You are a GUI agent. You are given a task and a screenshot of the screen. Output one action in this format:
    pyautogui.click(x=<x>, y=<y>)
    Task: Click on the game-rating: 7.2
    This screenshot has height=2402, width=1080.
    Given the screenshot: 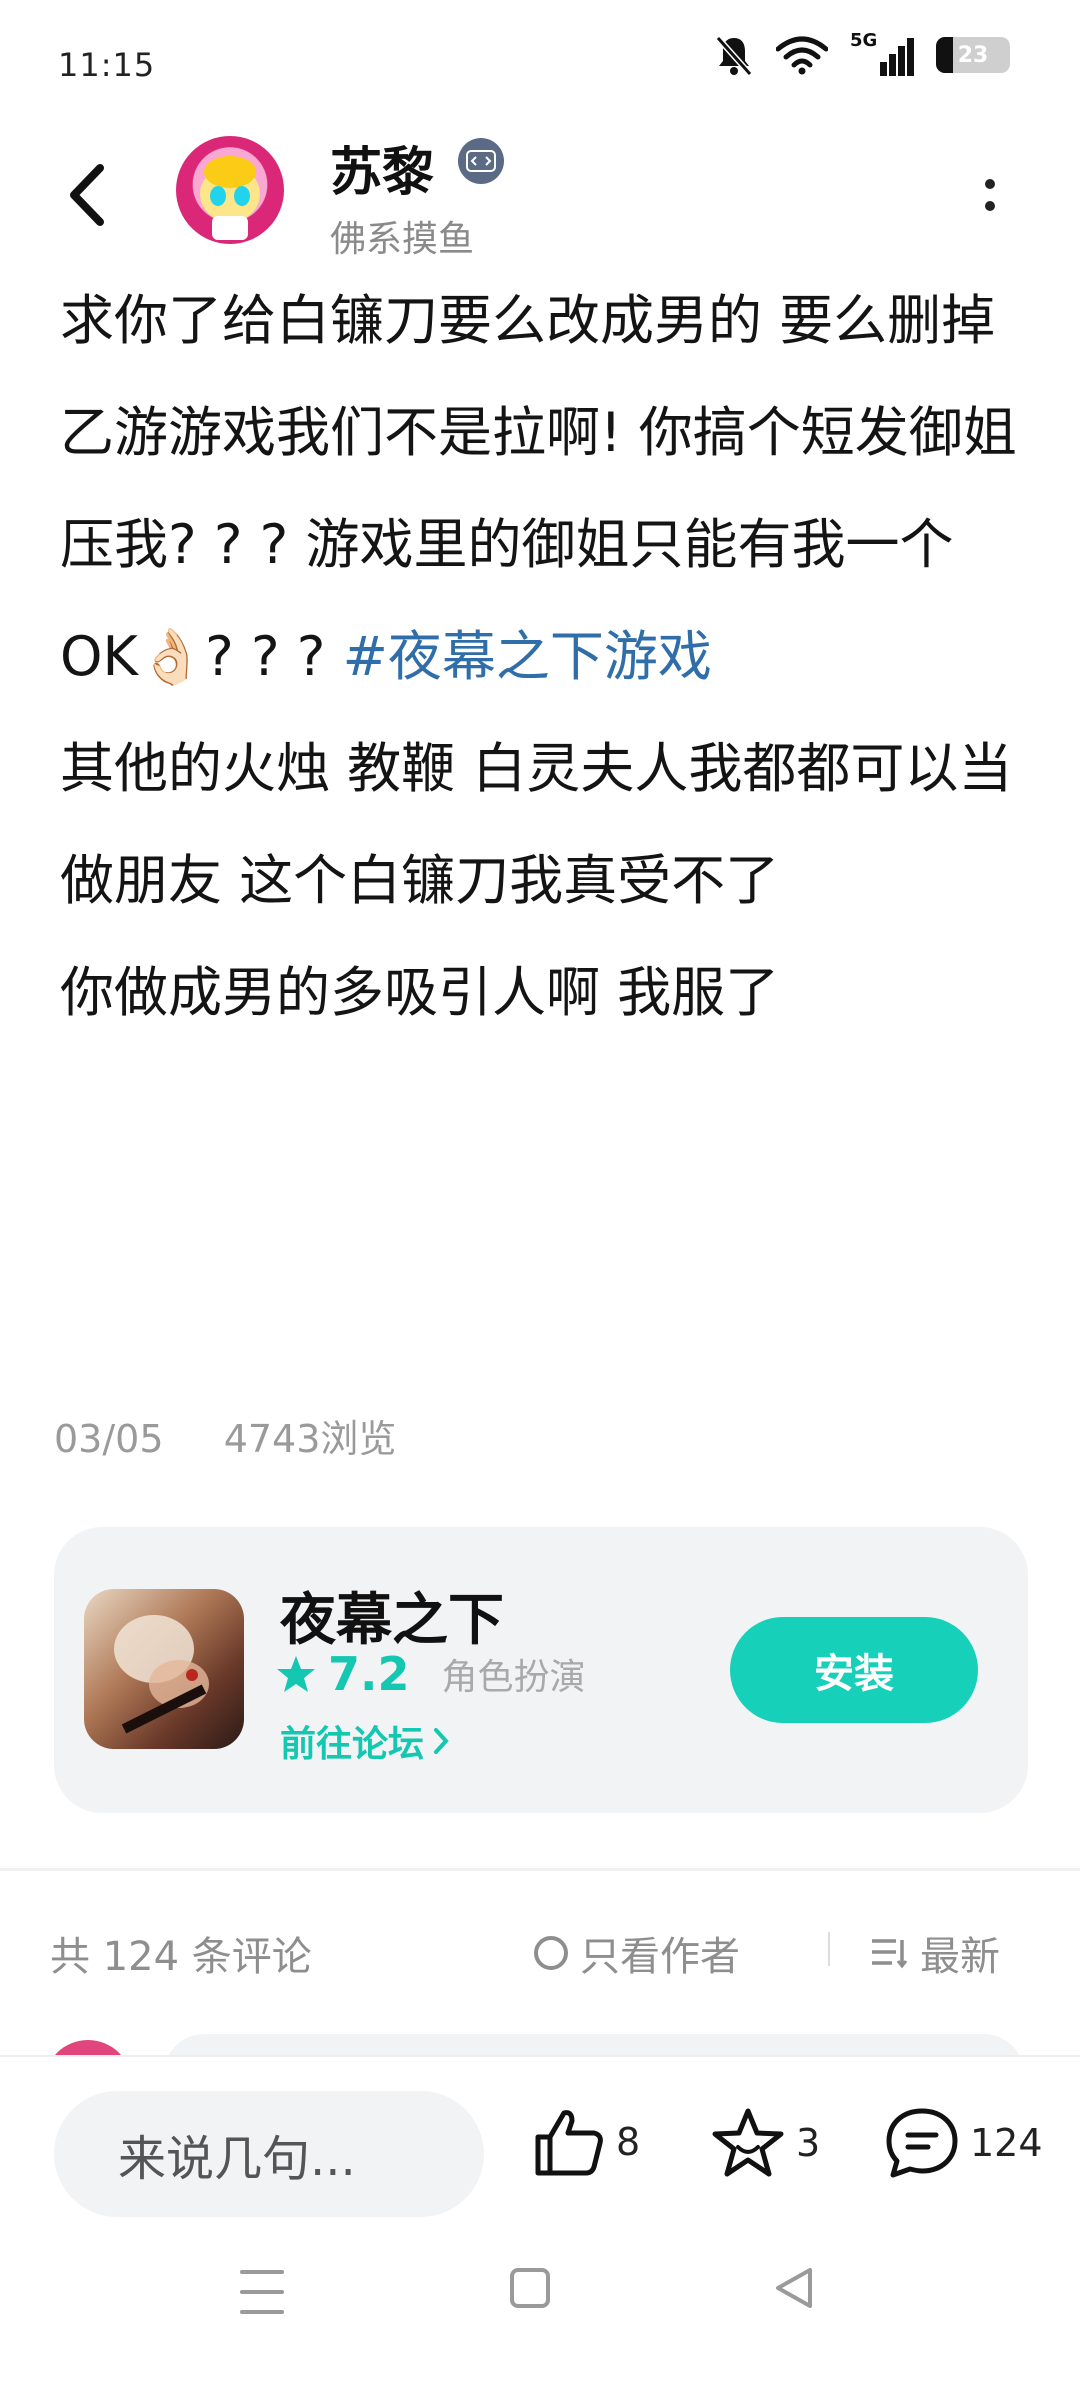 What is the action you would take?
    pyautogui.click(x=369, y=1674)
    